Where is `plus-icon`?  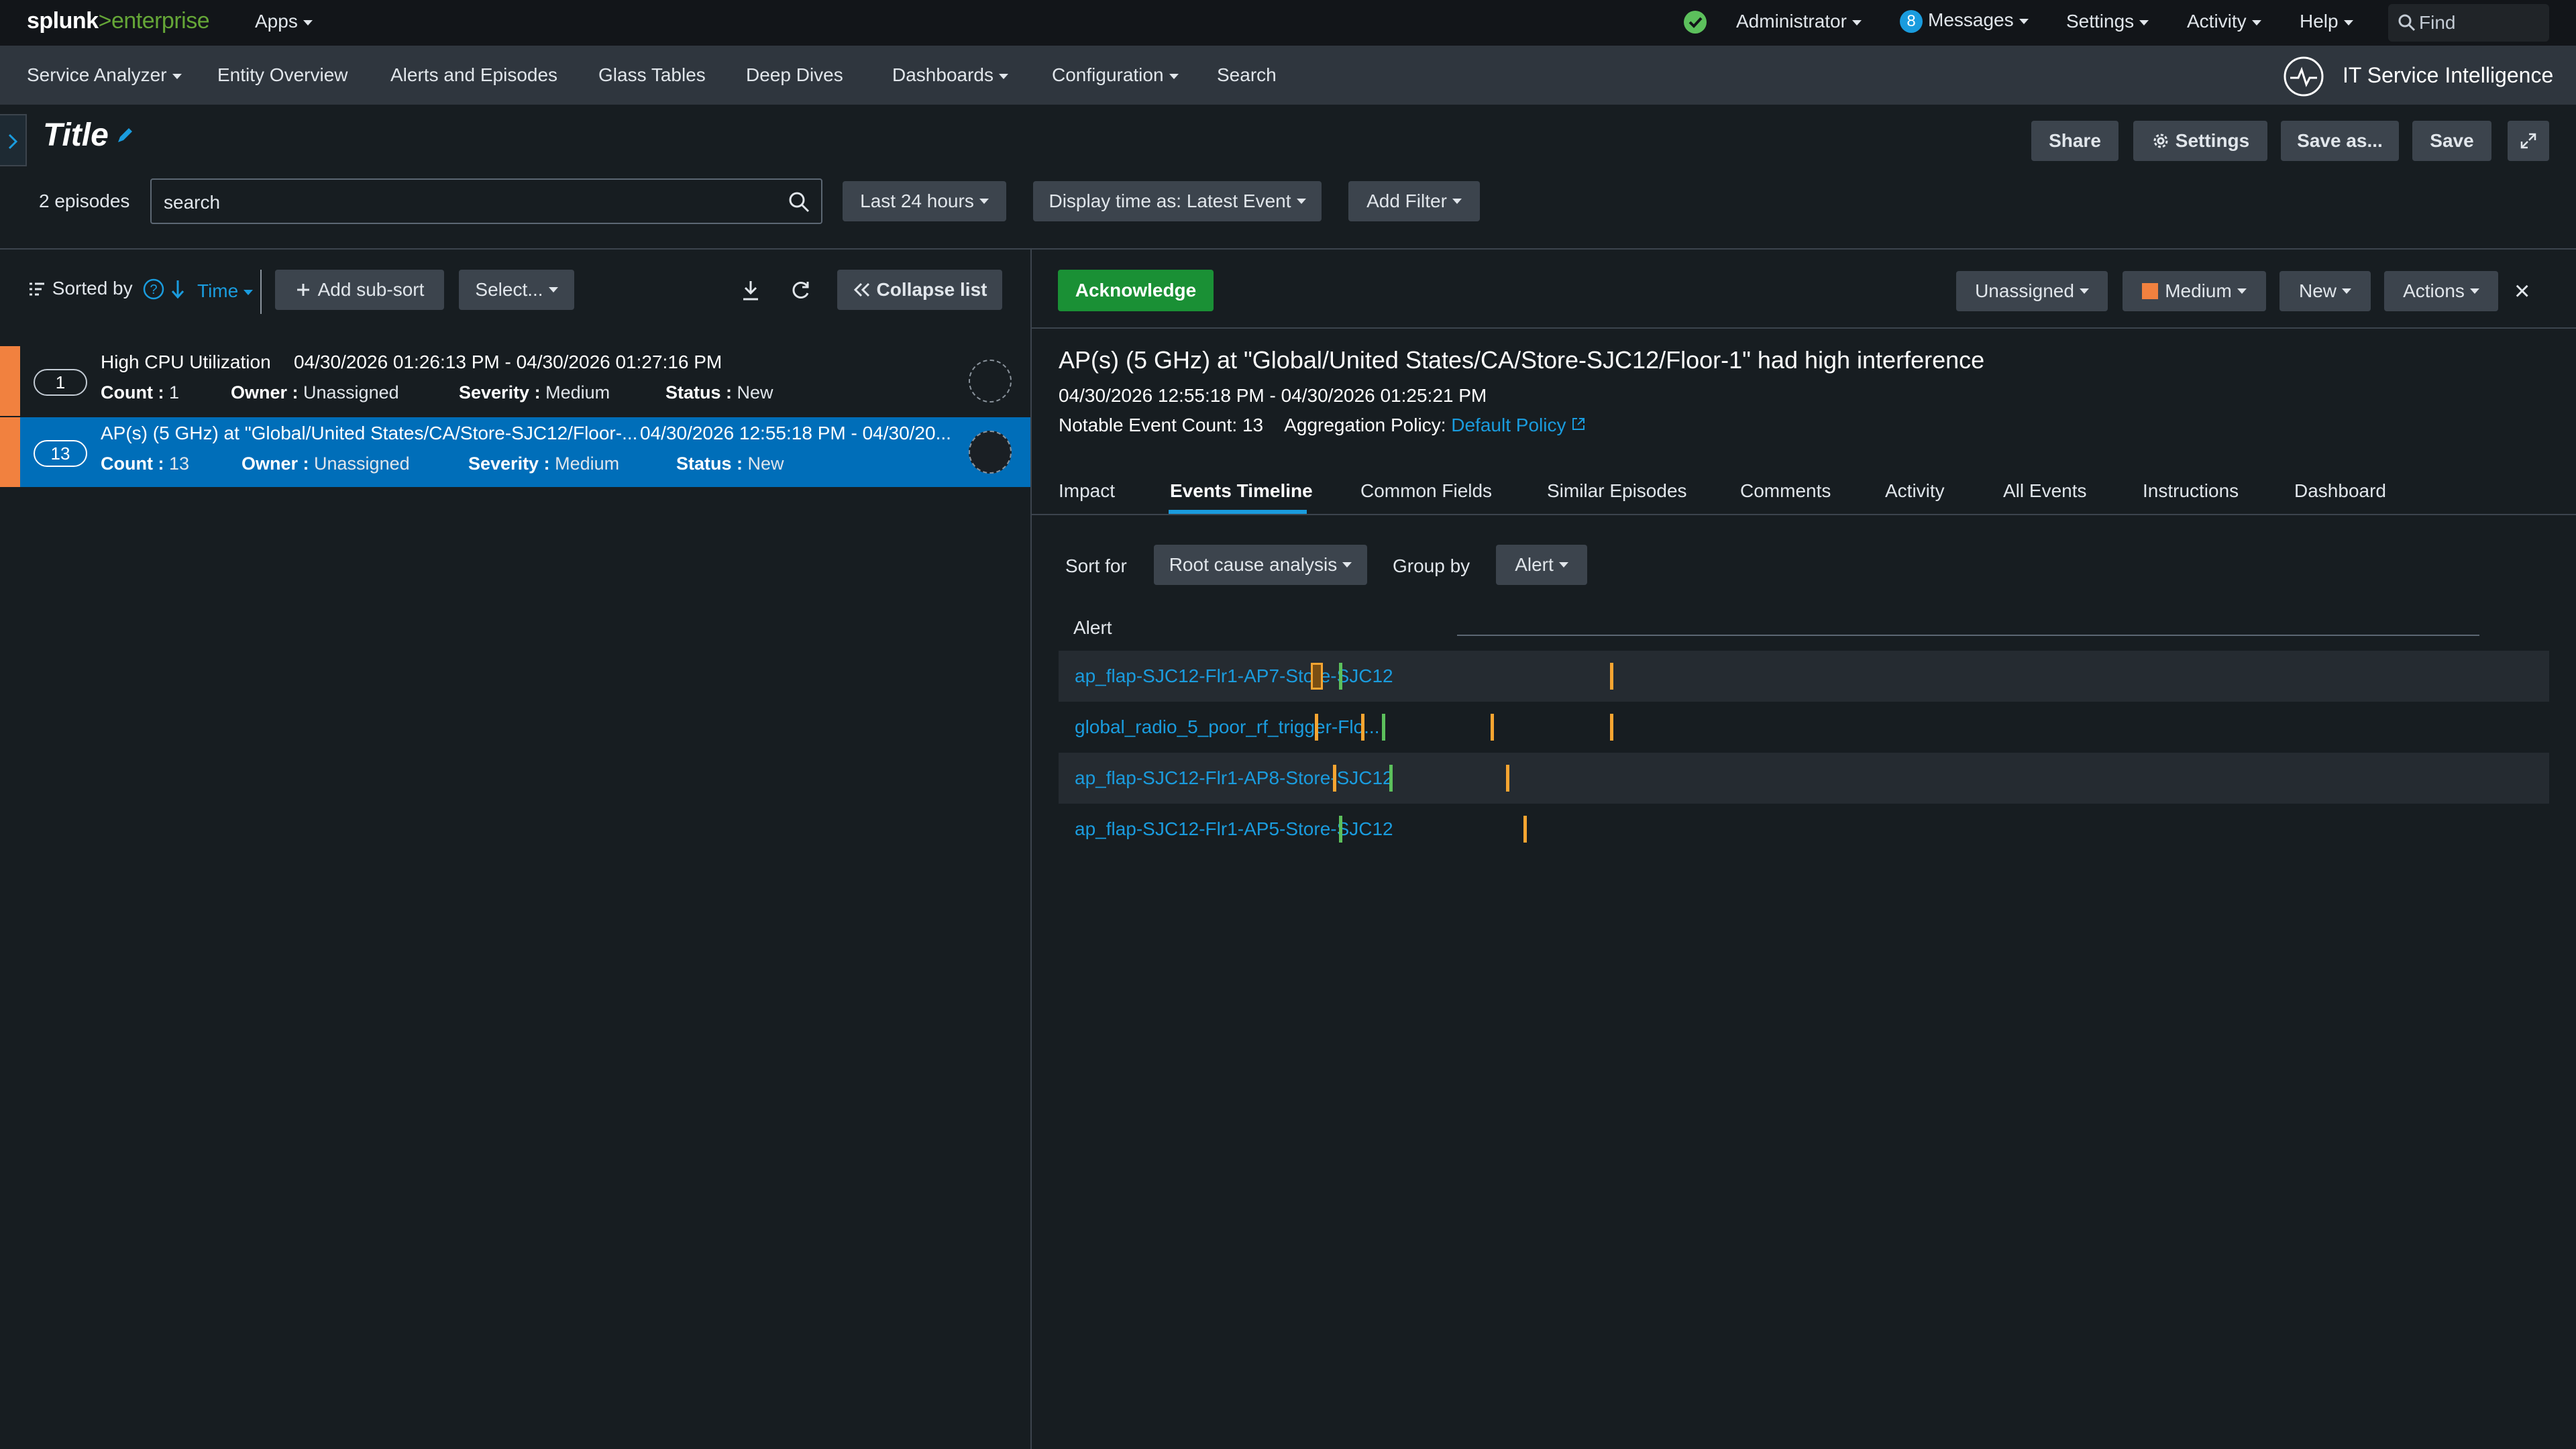
plus-icon is located at coordinates (303, 290).